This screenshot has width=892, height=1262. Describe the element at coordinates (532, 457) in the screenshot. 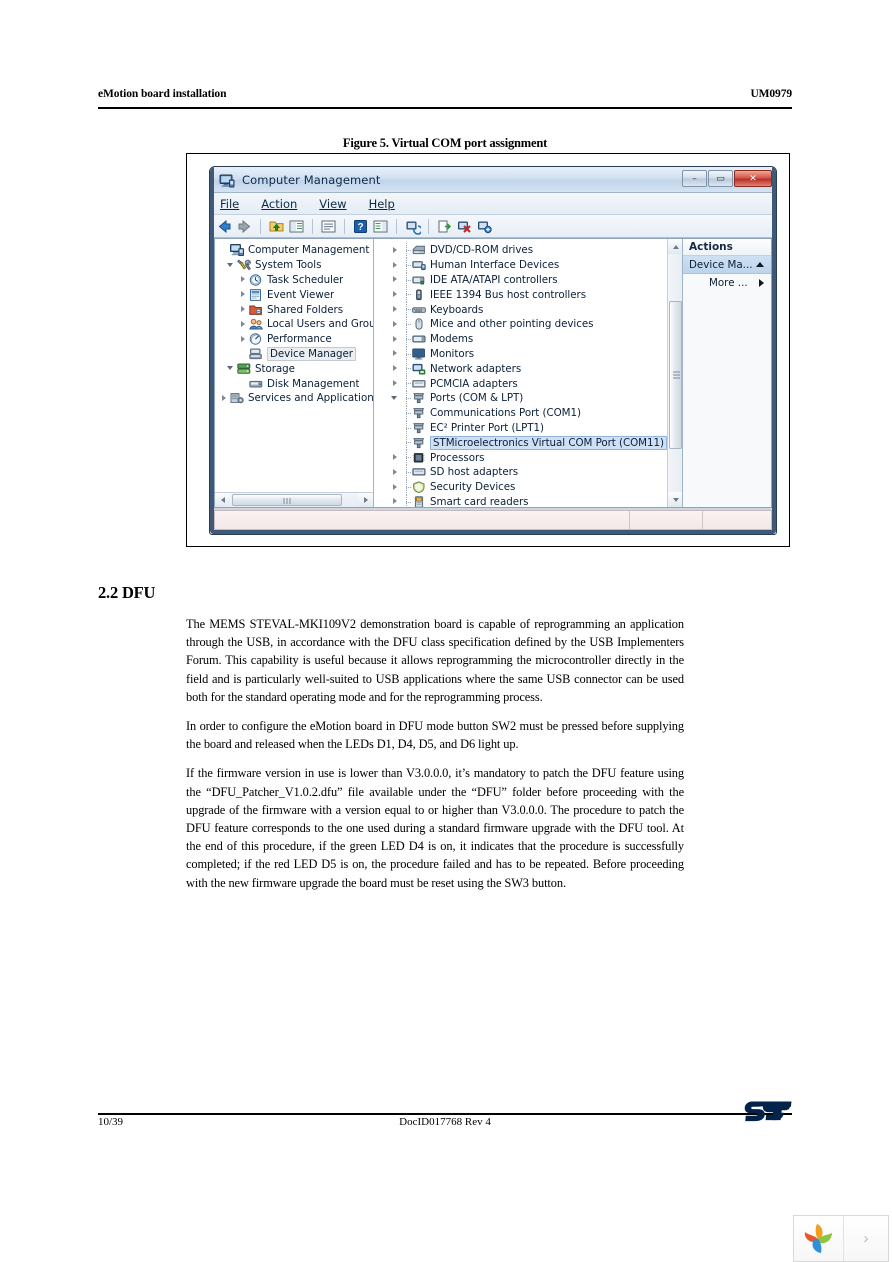

I see `device-item-processors: Processors` at that location.